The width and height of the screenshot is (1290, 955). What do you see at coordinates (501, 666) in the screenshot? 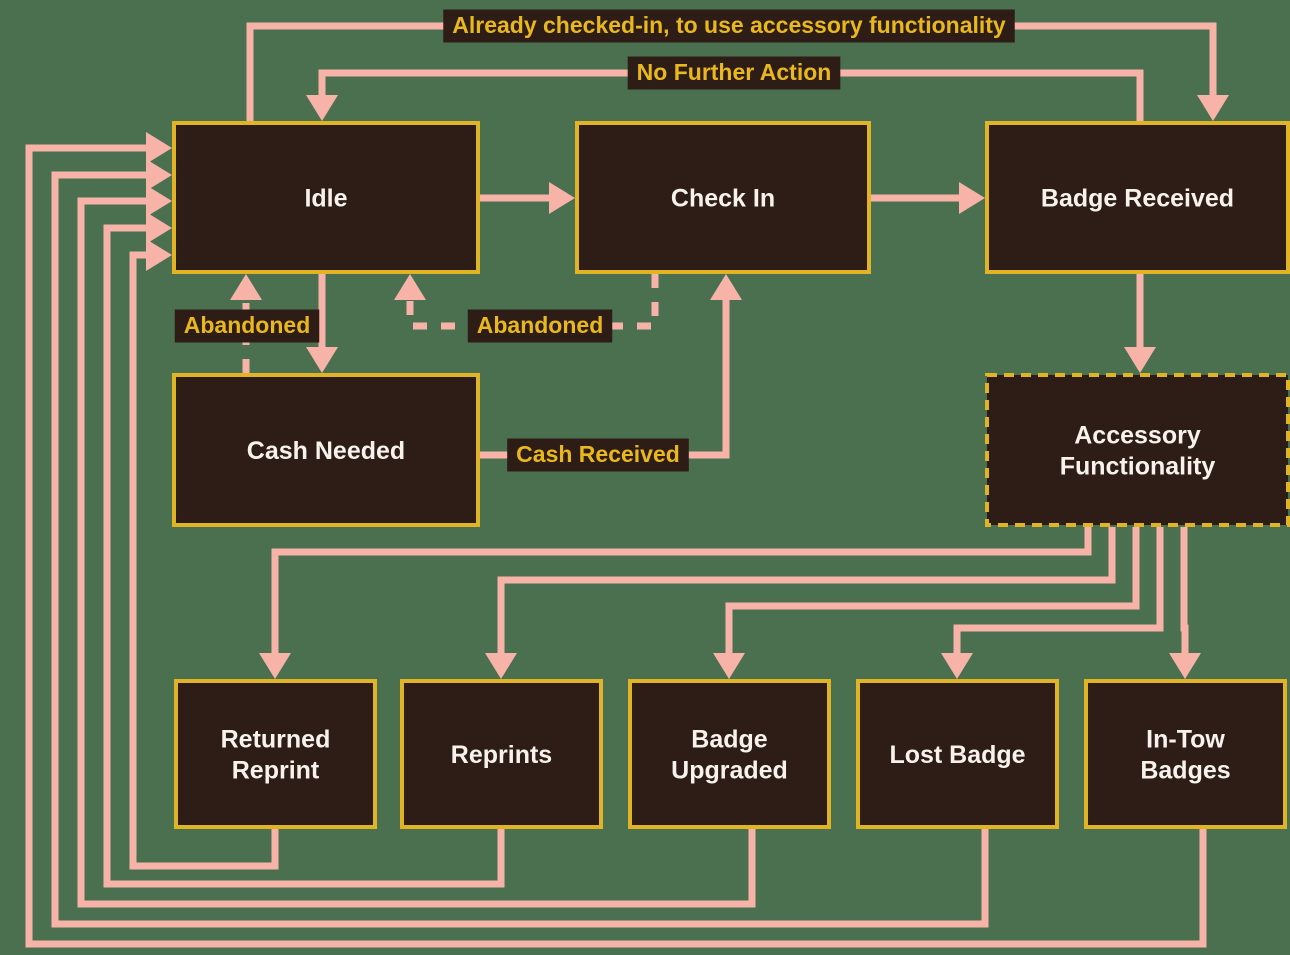
I see `arrowhead-accessory-to-reprints` at bounding box center [501, 666].